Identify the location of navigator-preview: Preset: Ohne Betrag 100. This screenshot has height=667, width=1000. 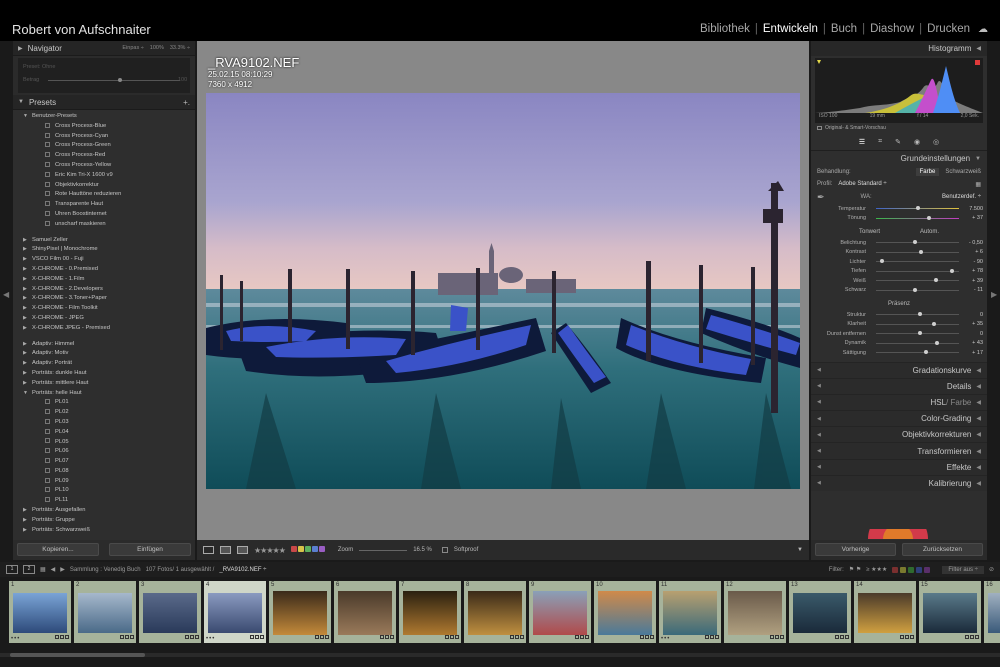
(104, 75).